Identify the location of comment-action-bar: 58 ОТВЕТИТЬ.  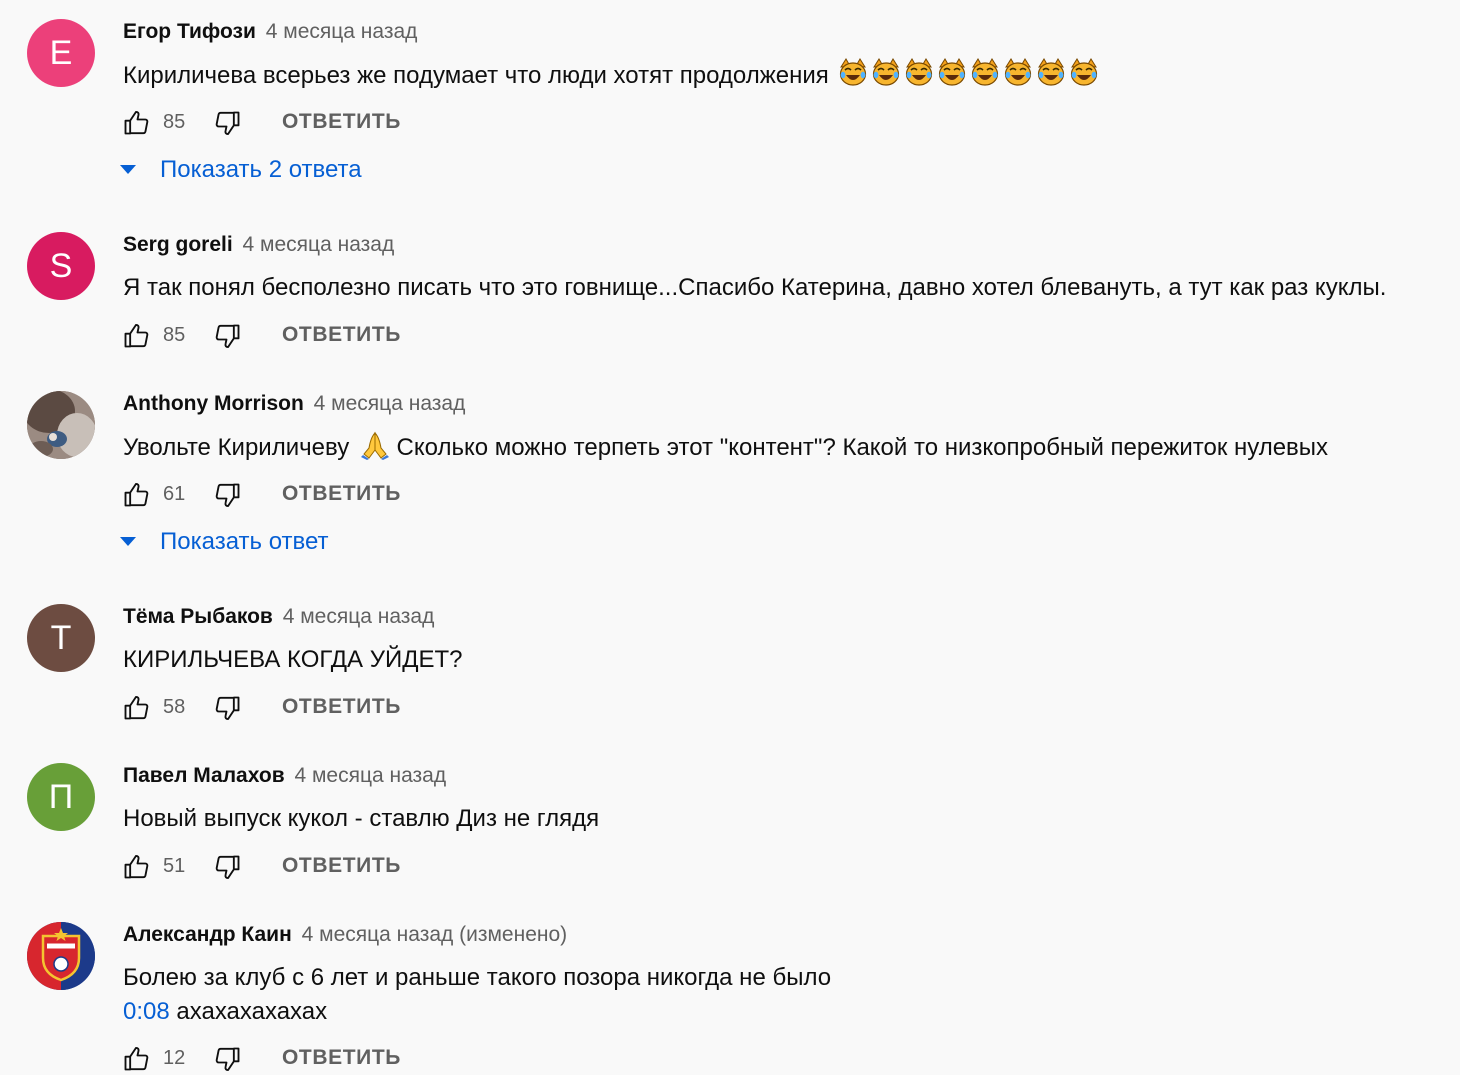
(272, 708).